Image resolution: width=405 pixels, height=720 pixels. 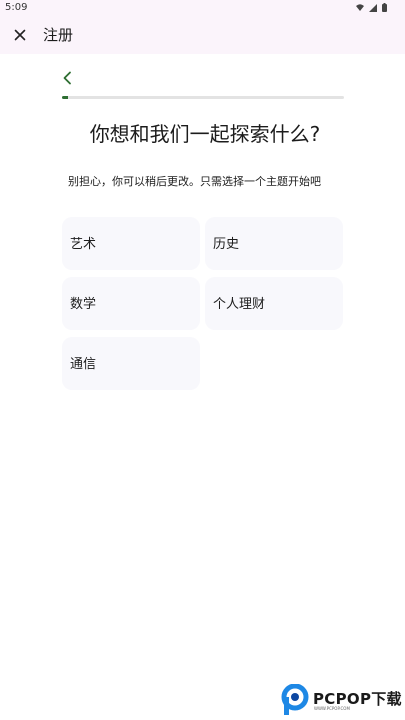 What do you see at coordinates (83, 304) in the screenshot?
I see `topic-label: 数学` at bounding box center [83, 304].